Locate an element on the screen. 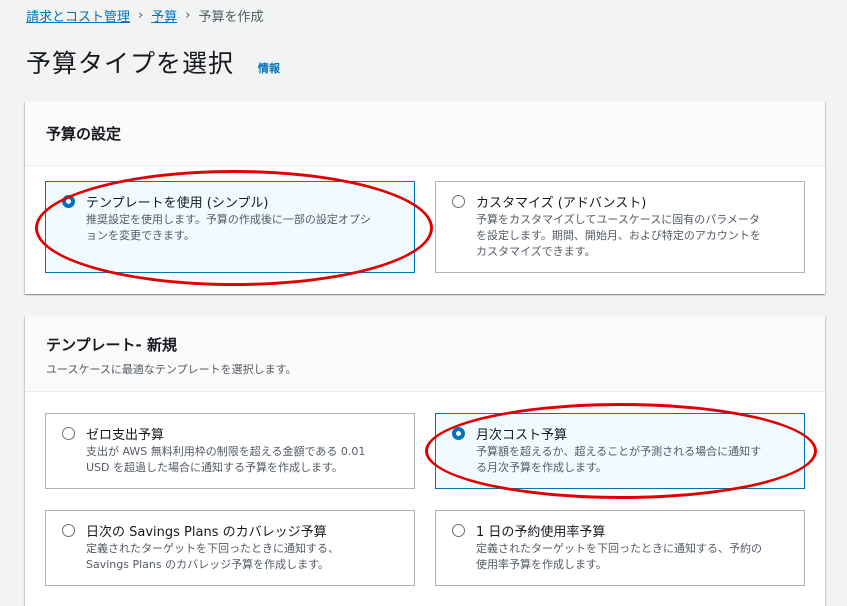 The height and width of the screenshot is (606, 847). description-line: Savings Plans のカバレッジ予算を作成します。 is located at coordinates (207, 564).